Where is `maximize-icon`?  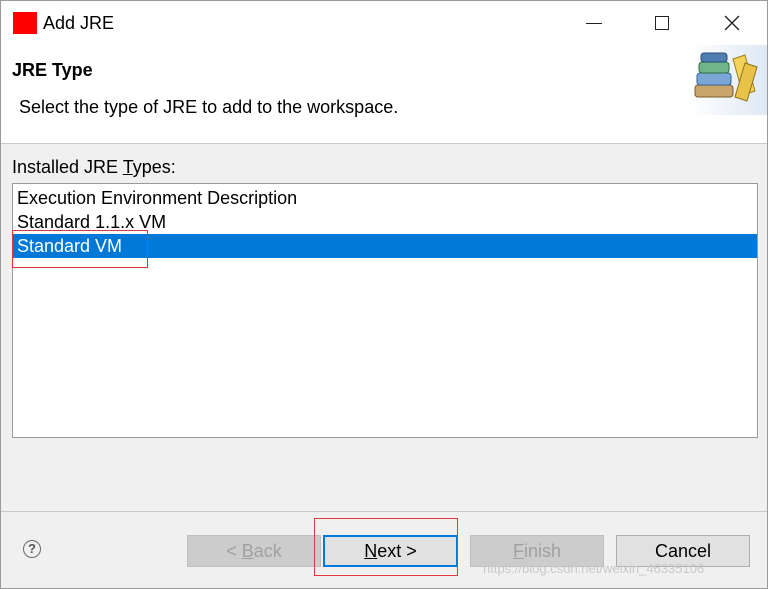 maximize-icon is located at coordinates (662, 23).